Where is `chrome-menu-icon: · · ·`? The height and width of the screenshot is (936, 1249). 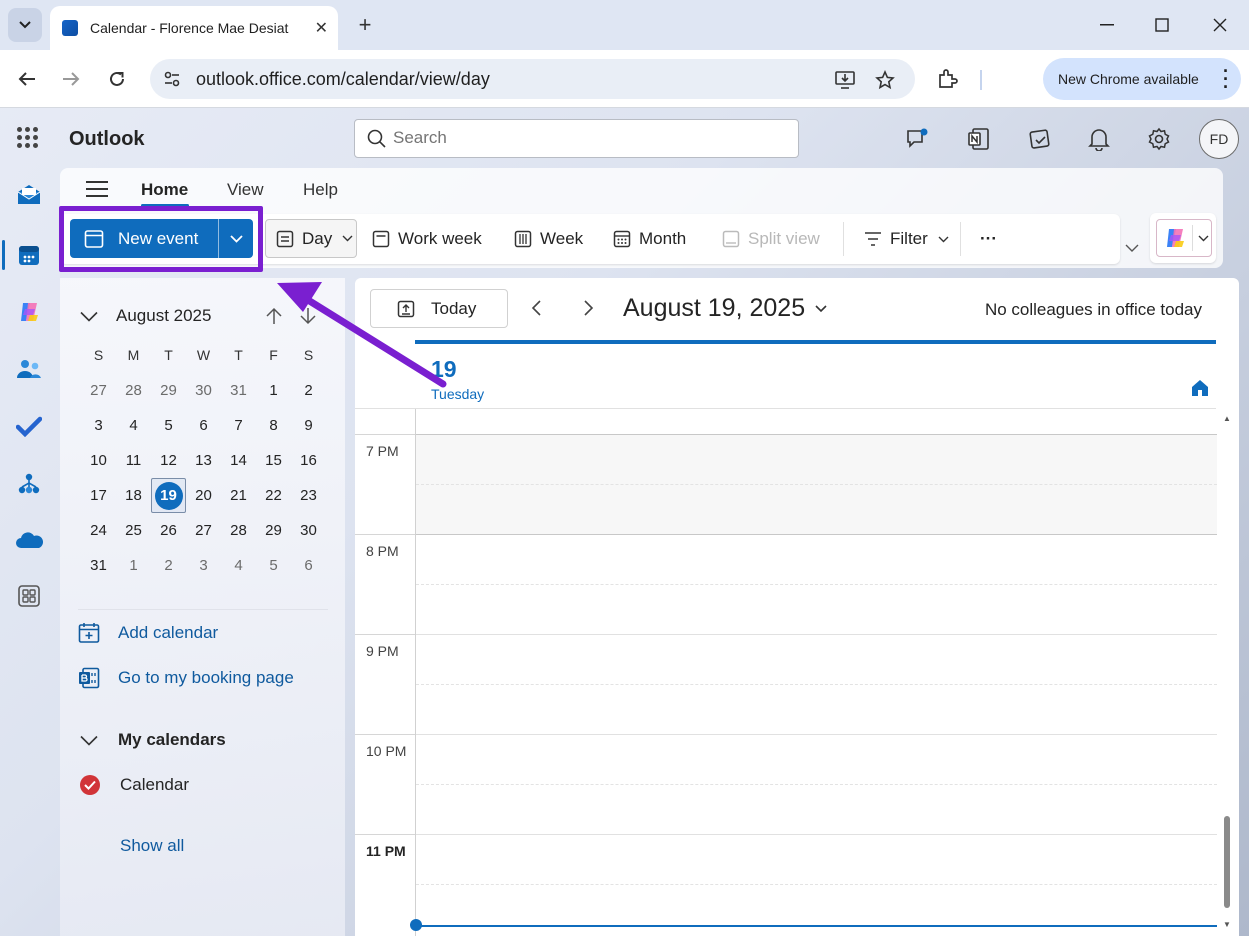
chrome-menu-icon: · · · is located at coordinates (1226, 79).